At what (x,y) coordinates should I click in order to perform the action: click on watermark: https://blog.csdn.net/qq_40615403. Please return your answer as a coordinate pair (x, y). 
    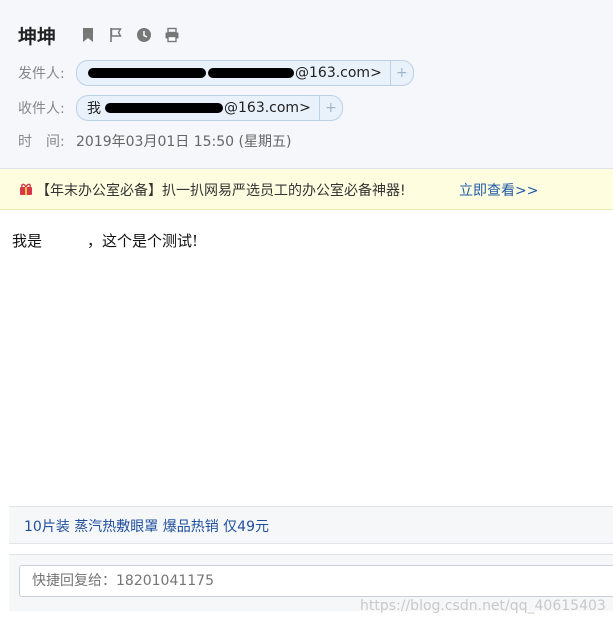
    Looking at the image, I should click on (483, 606).